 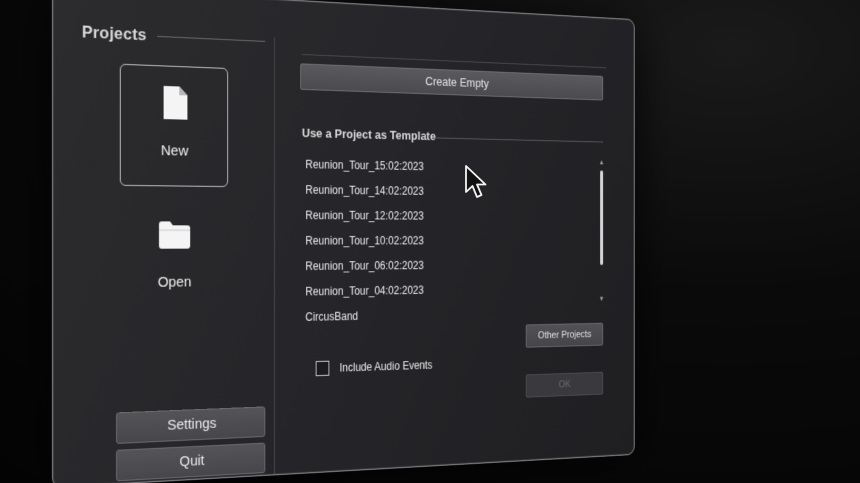 I want to click on open-project-button: Open, so click(x=174, y=263).